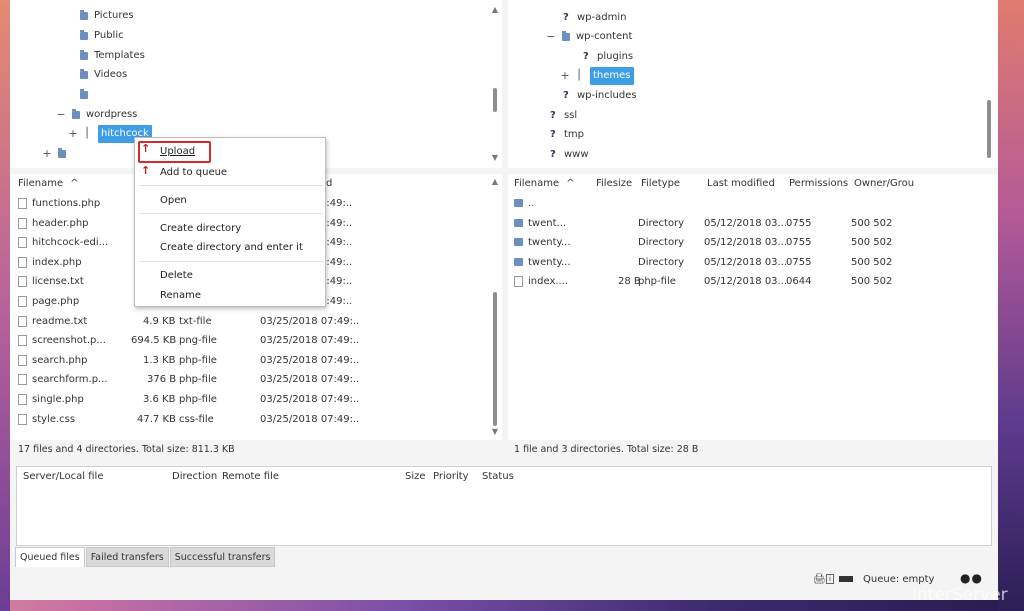  Describe the element at coordinates (329, 183) in the screenshot. I see `column-header-last-modified: d` at that location.